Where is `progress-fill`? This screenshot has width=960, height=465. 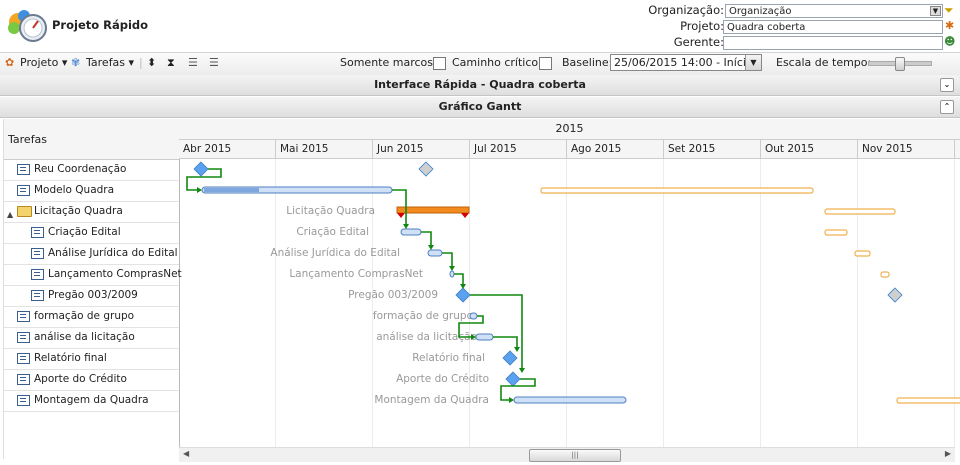
progress-fill is located at coordinates (231, 190).